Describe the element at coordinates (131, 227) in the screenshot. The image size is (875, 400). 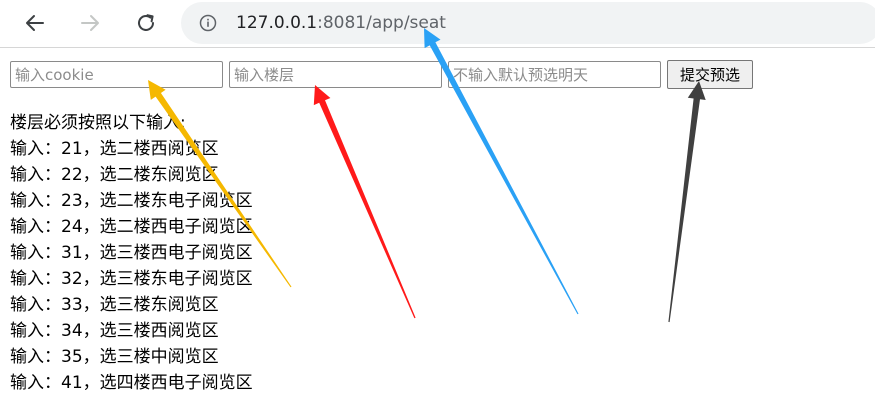
I see `instruction-line: 输入：24，选二楼西电子阅览区` at that location.